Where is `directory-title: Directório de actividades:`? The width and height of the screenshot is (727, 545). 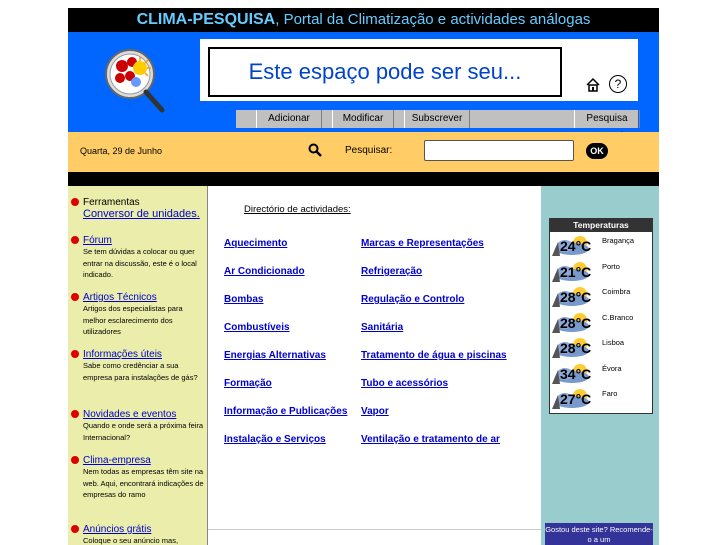 directory-title: Directório de actividades: is located at coordinates (297, 209).